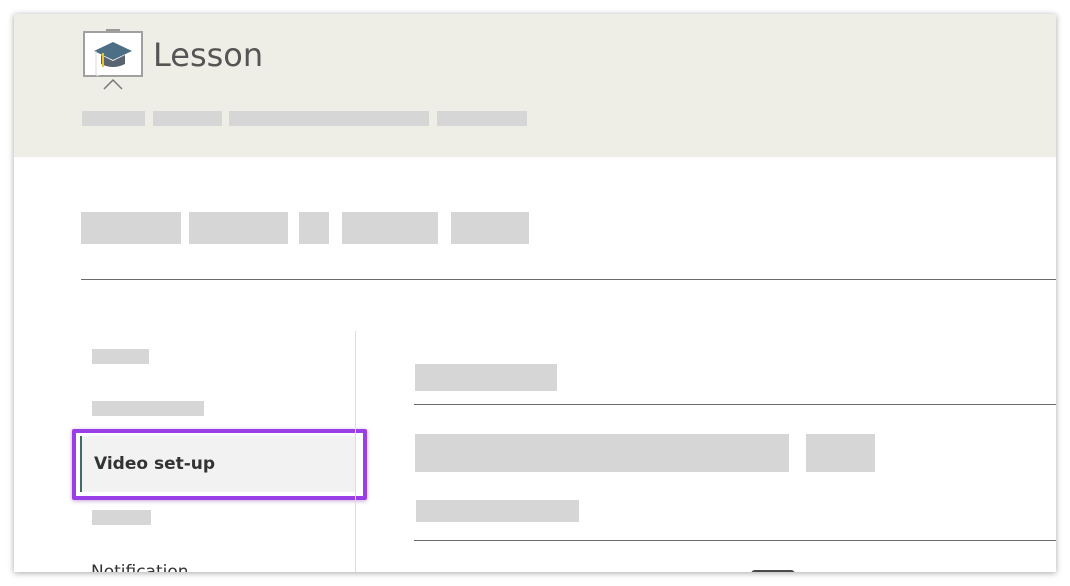 The image size is (1070, 586). I want to click on section-heading, so click(486, 377).